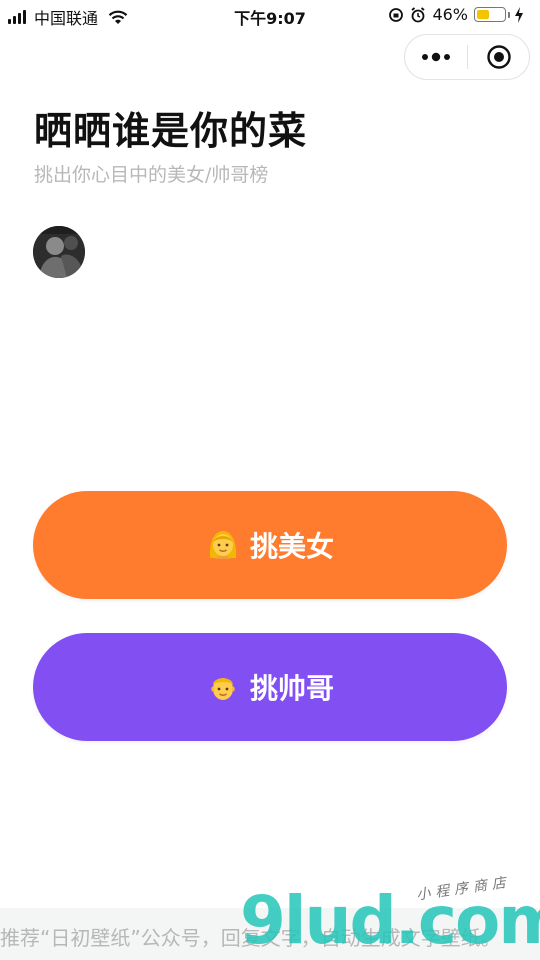  I want to click on footer-text: 推荐“日初壁纸”公众号，回复文字，自动生成文字壁纸。, so click(250, 938).